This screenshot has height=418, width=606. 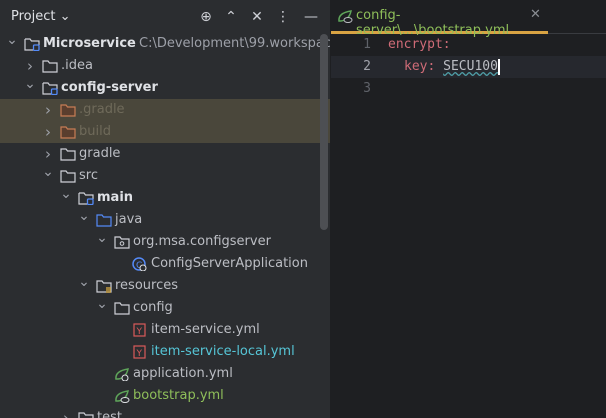 I want to click on spring-config-icon, so click(x=122, y=374).